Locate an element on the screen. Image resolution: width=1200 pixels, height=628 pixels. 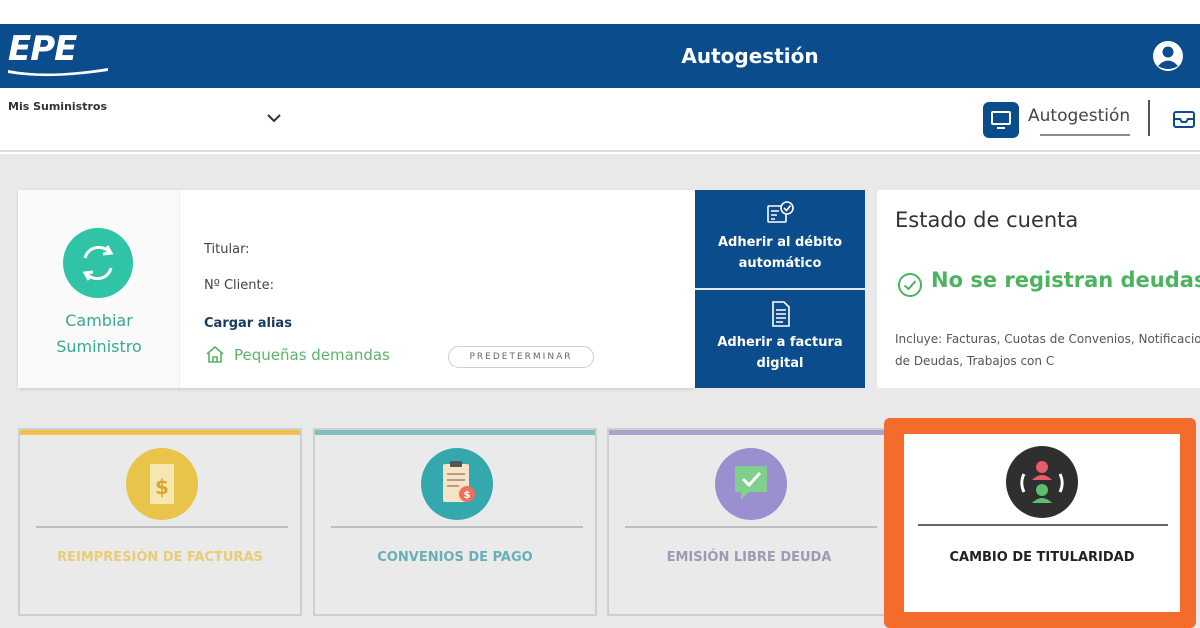
document-check-icon is located at coordinates (780, 212).